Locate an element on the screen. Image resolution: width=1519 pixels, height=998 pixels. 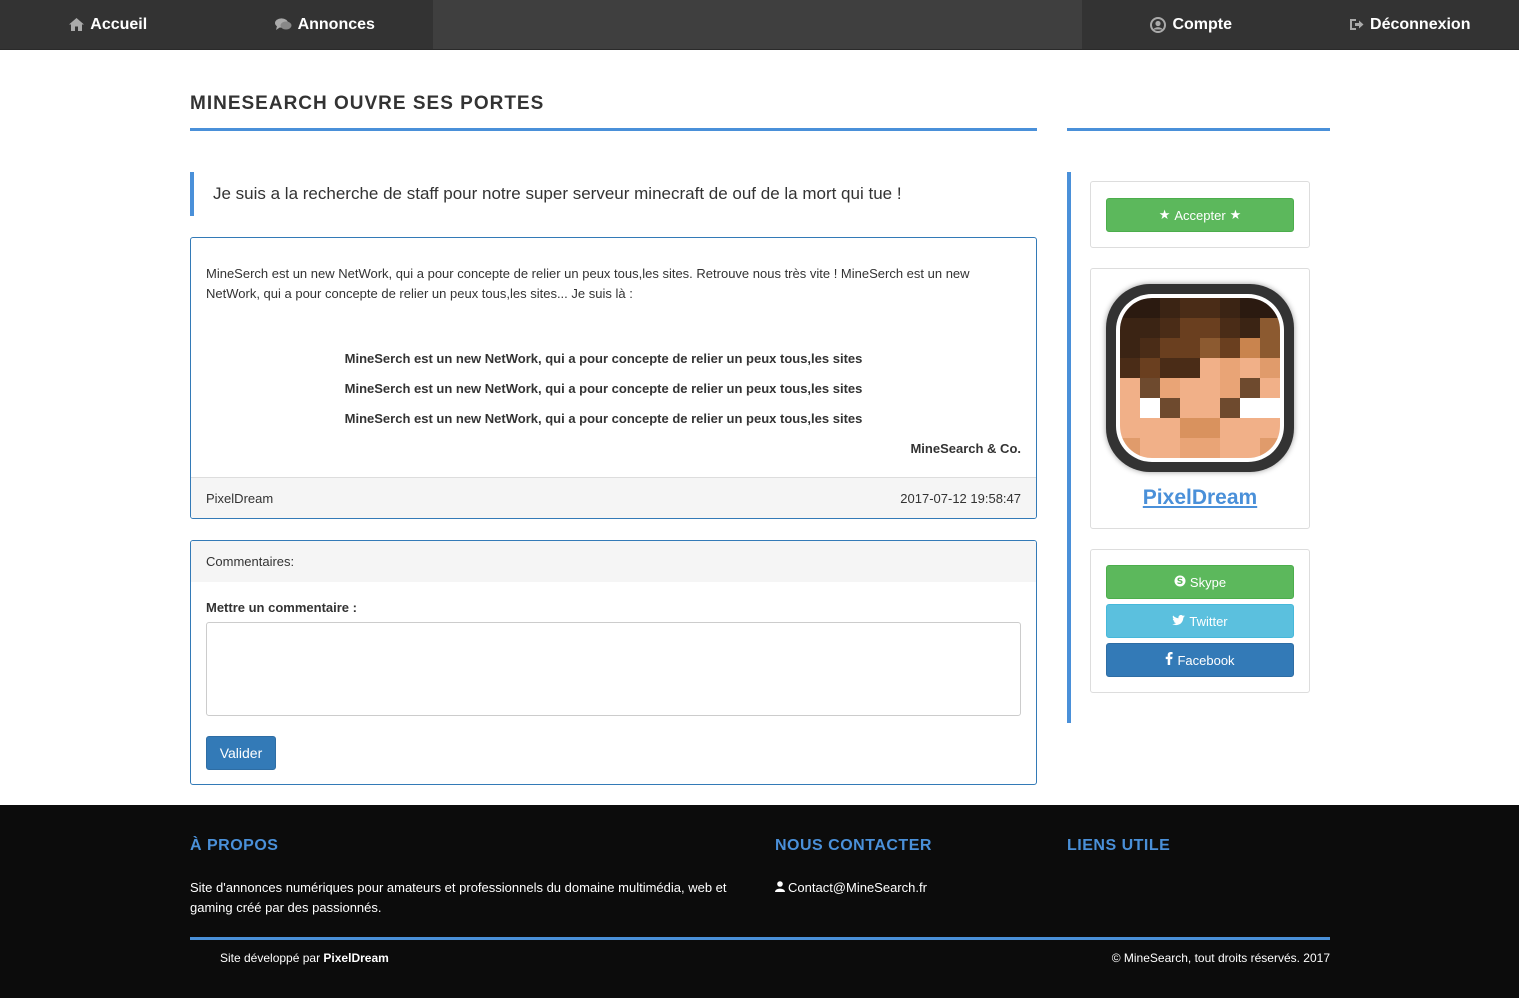
top-navbar: Accueil Annonces Compte Déconnexion is located at coordinates (759, 25).